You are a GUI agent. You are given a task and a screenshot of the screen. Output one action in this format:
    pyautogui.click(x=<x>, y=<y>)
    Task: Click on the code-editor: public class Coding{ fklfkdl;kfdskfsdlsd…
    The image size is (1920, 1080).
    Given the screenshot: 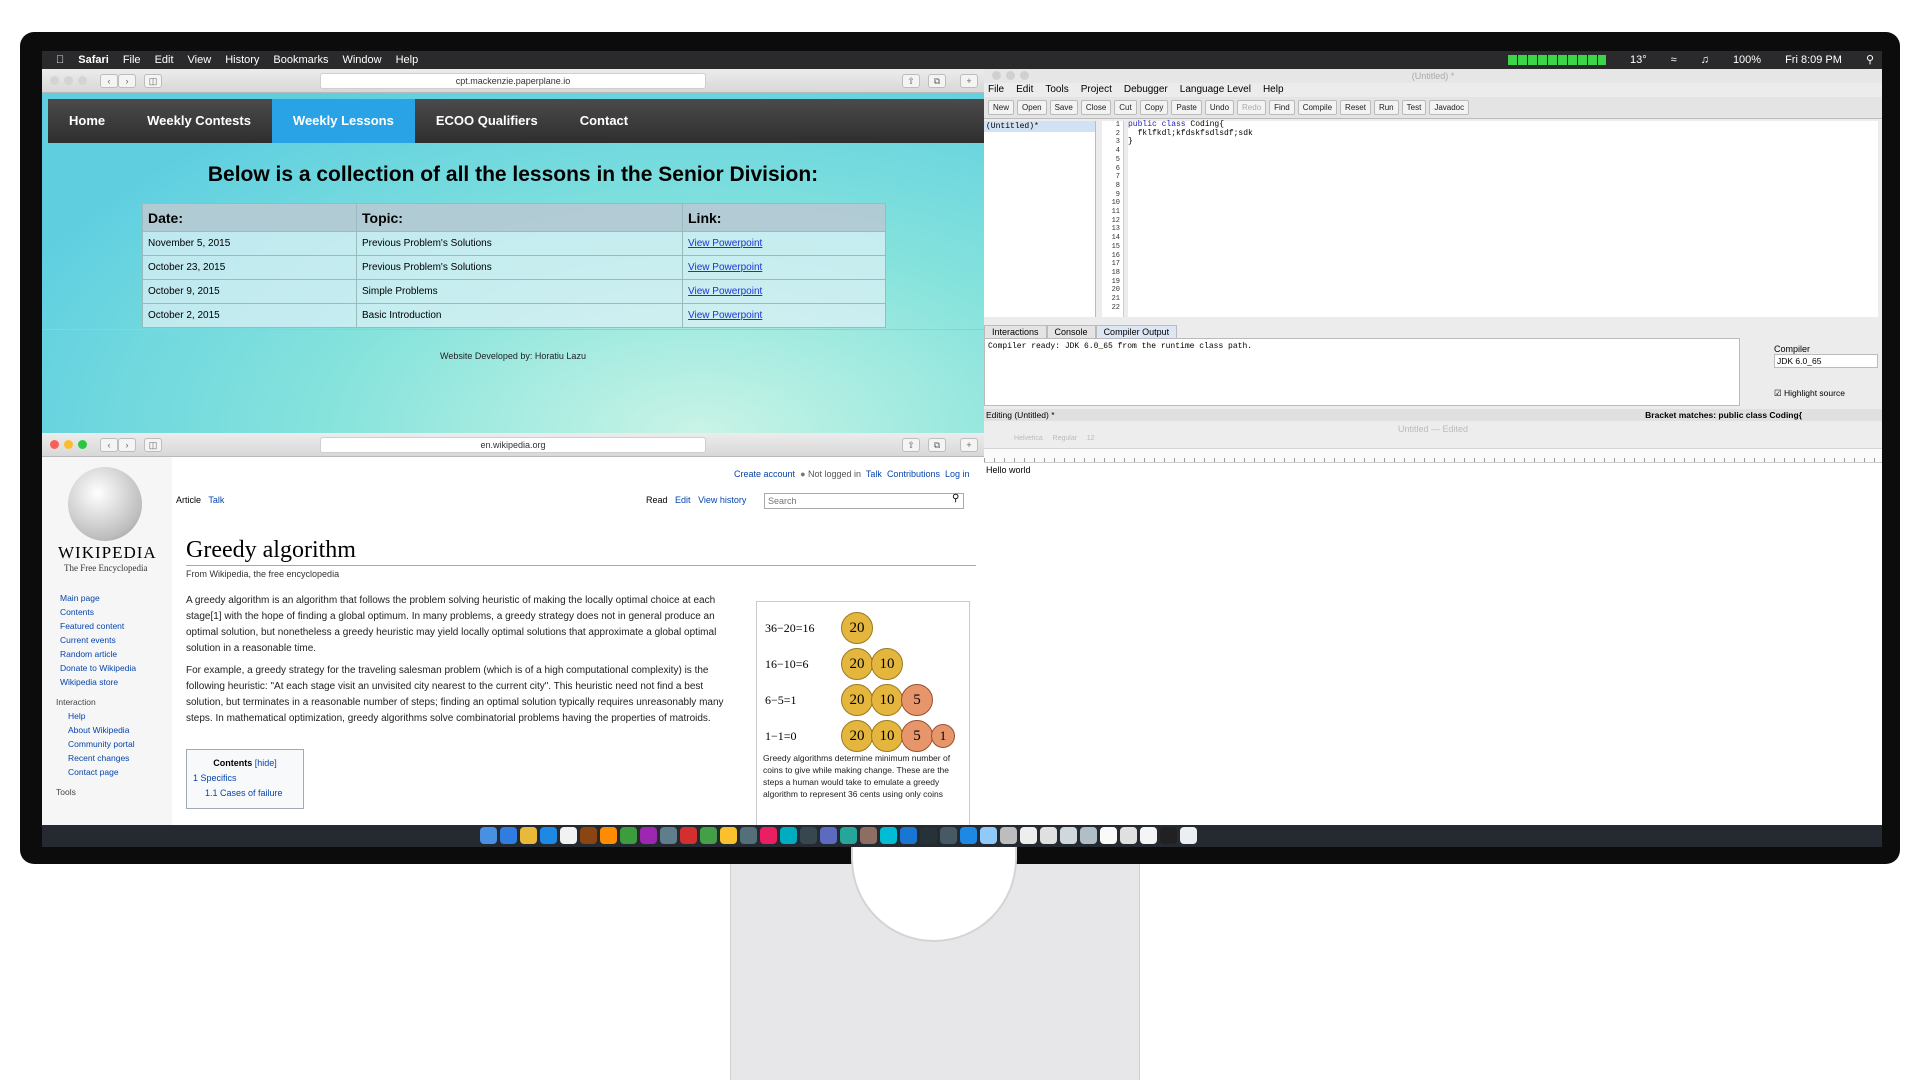 What is the action you would take?
    pyautogui.click(x=1503, y=218)
    